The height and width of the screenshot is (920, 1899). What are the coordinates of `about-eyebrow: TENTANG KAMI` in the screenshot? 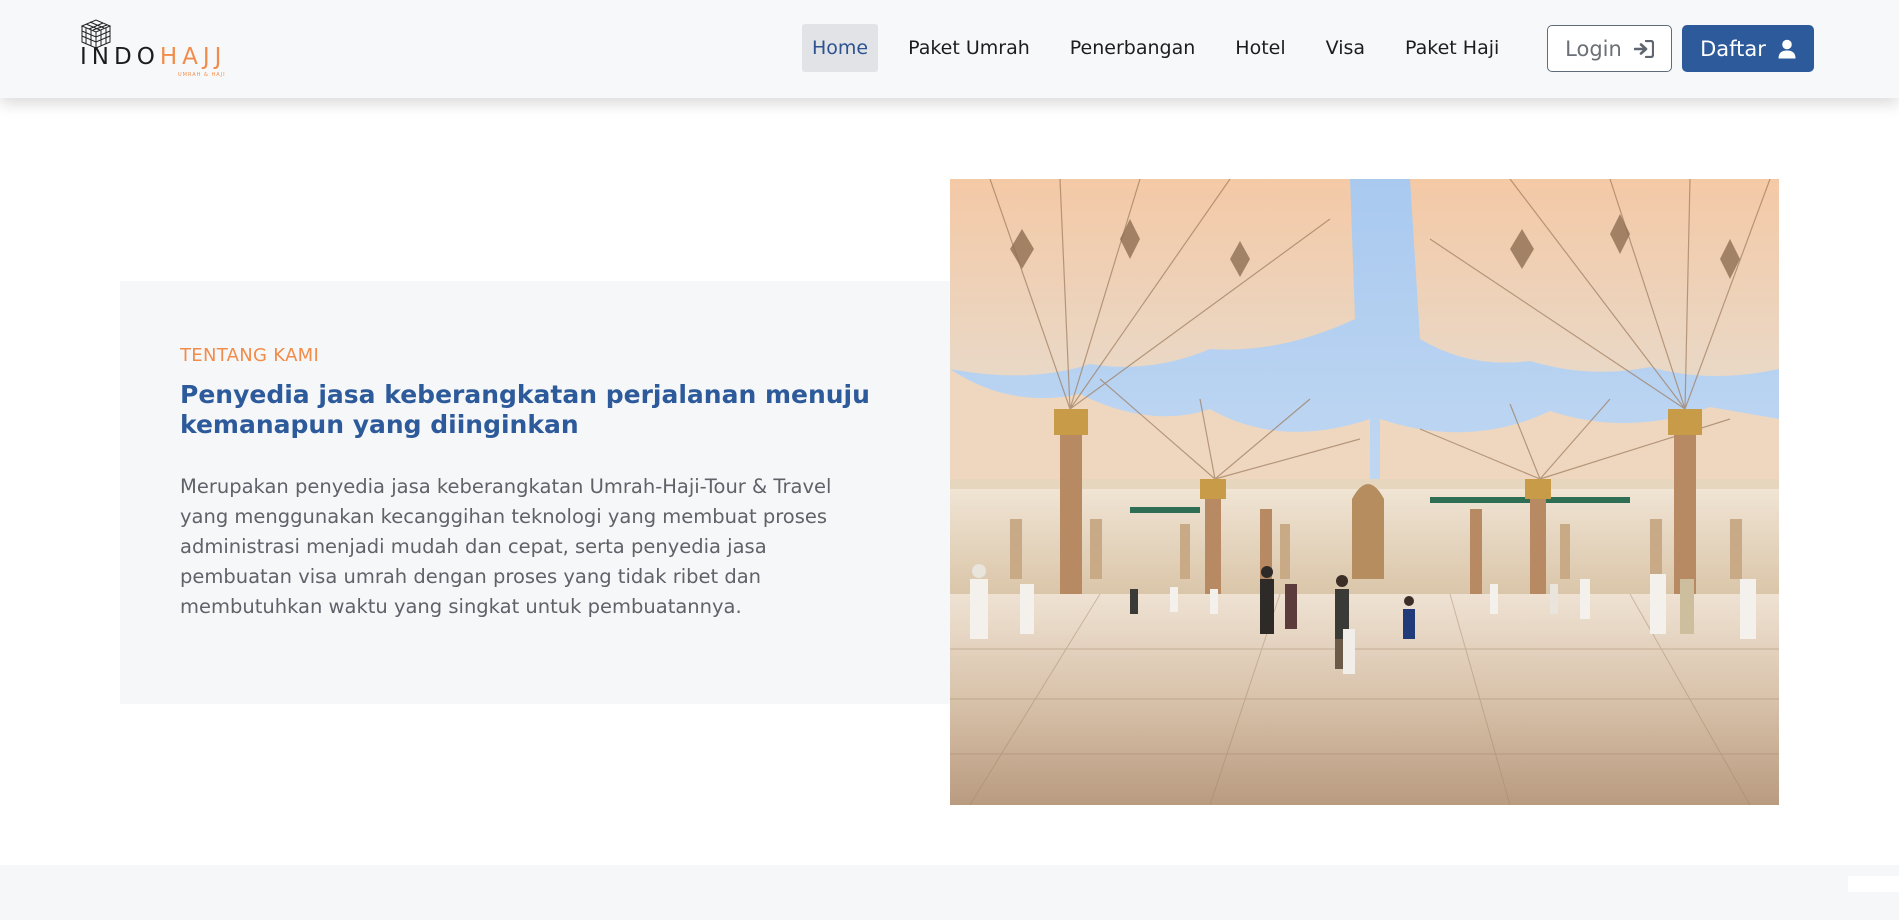 It's located at (250, 355).